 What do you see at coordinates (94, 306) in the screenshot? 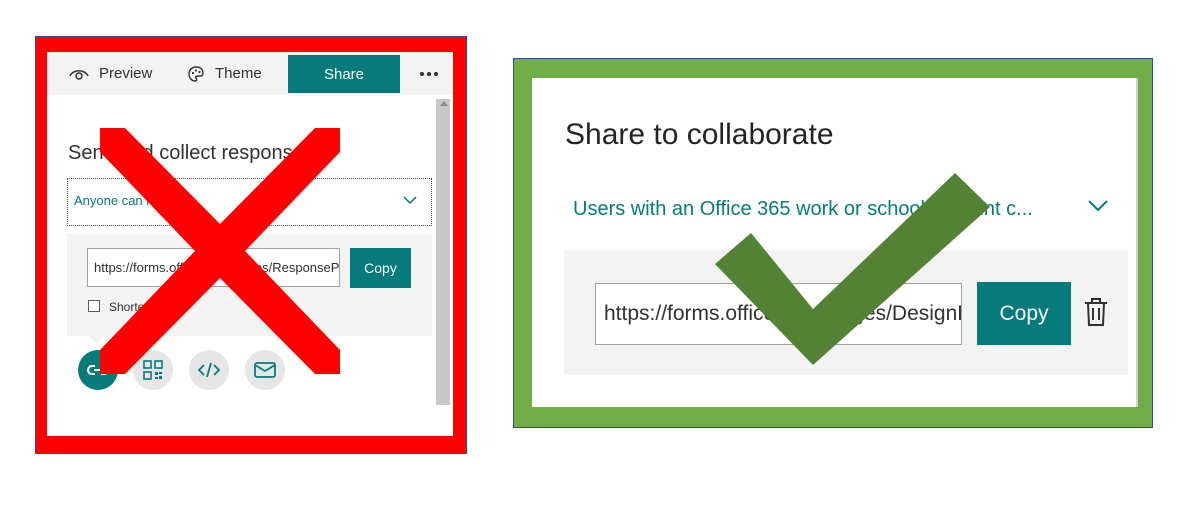
I see `shorten-url-checkbox` at bounding box center [94, 306].